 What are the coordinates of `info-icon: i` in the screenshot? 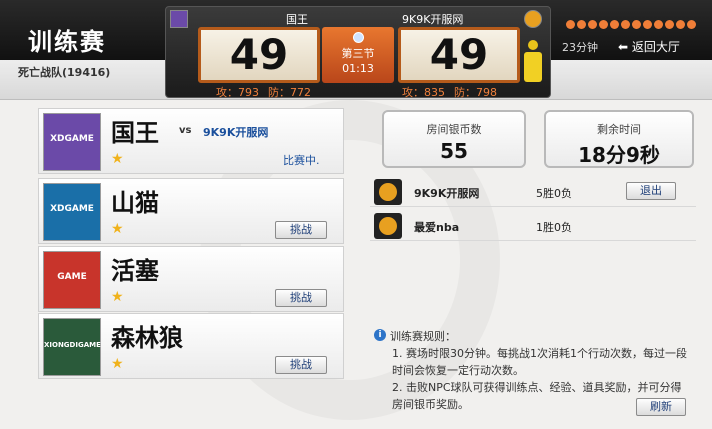 It's located at (380, 335).